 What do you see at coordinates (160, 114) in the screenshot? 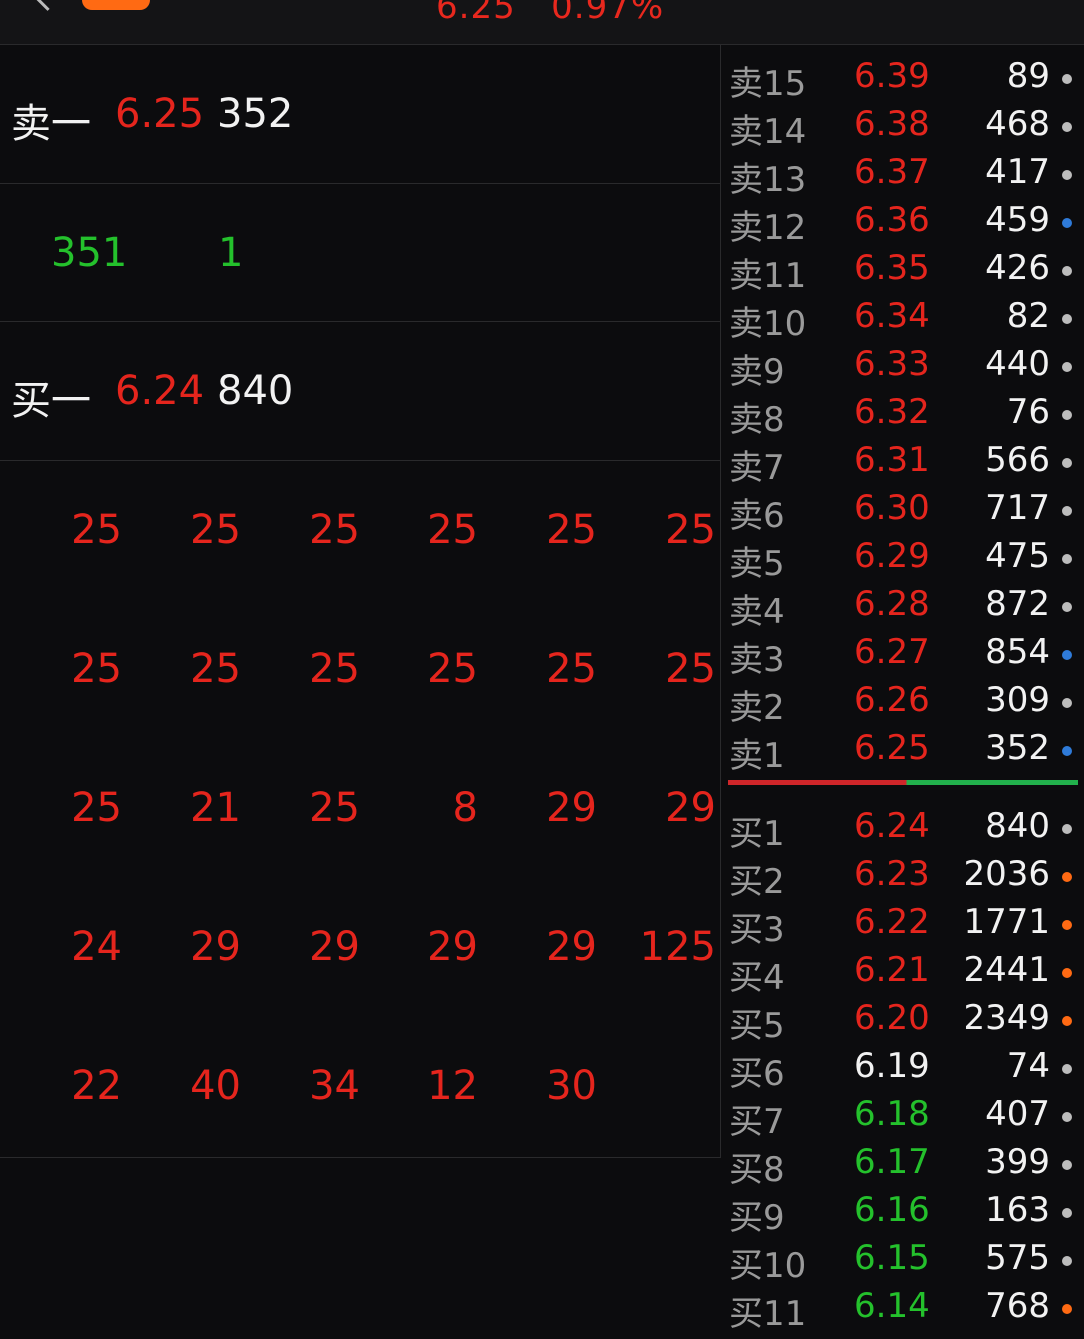
I see `best-ask-price: 6.25` at bounding box center [160, 114].